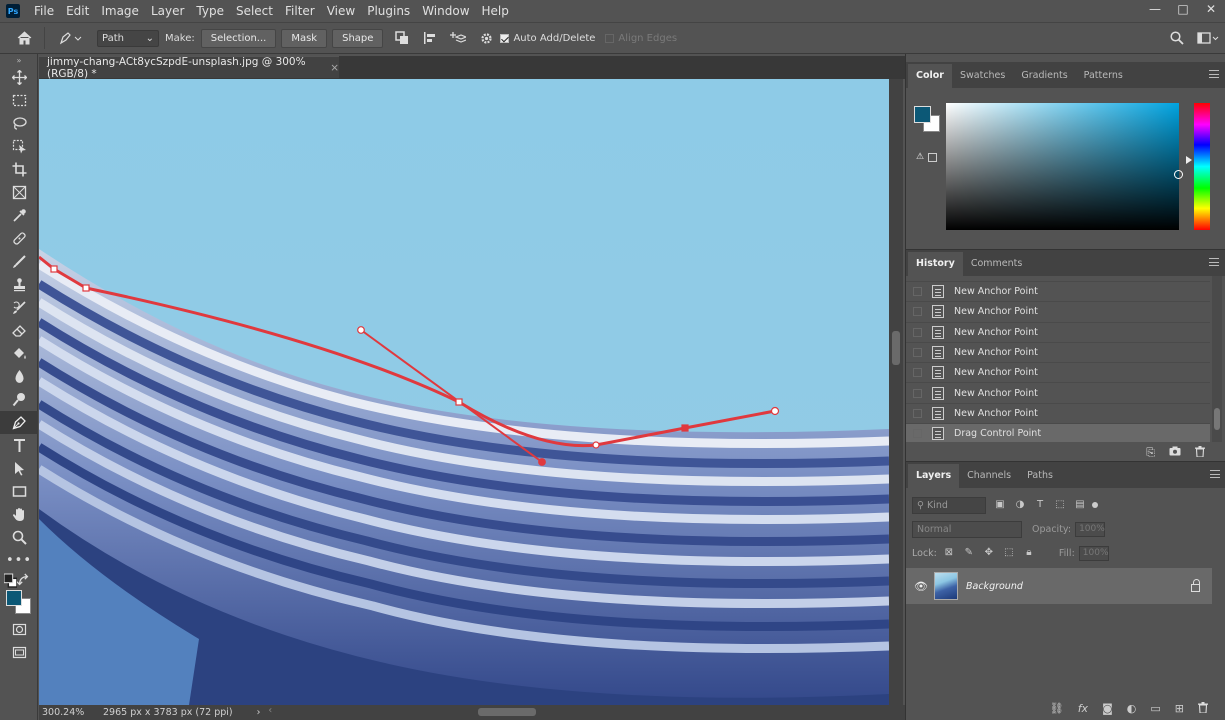 The height and width of the screenshot is (720, 1225). Describe the element at coordinates (505, 38) in the screenshot. I see `auto-add-delete-checkbox` at that location.